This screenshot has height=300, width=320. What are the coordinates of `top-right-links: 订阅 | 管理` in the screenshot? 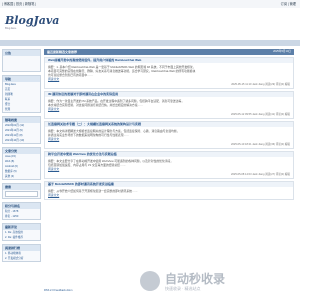 It's located at (288, 3).